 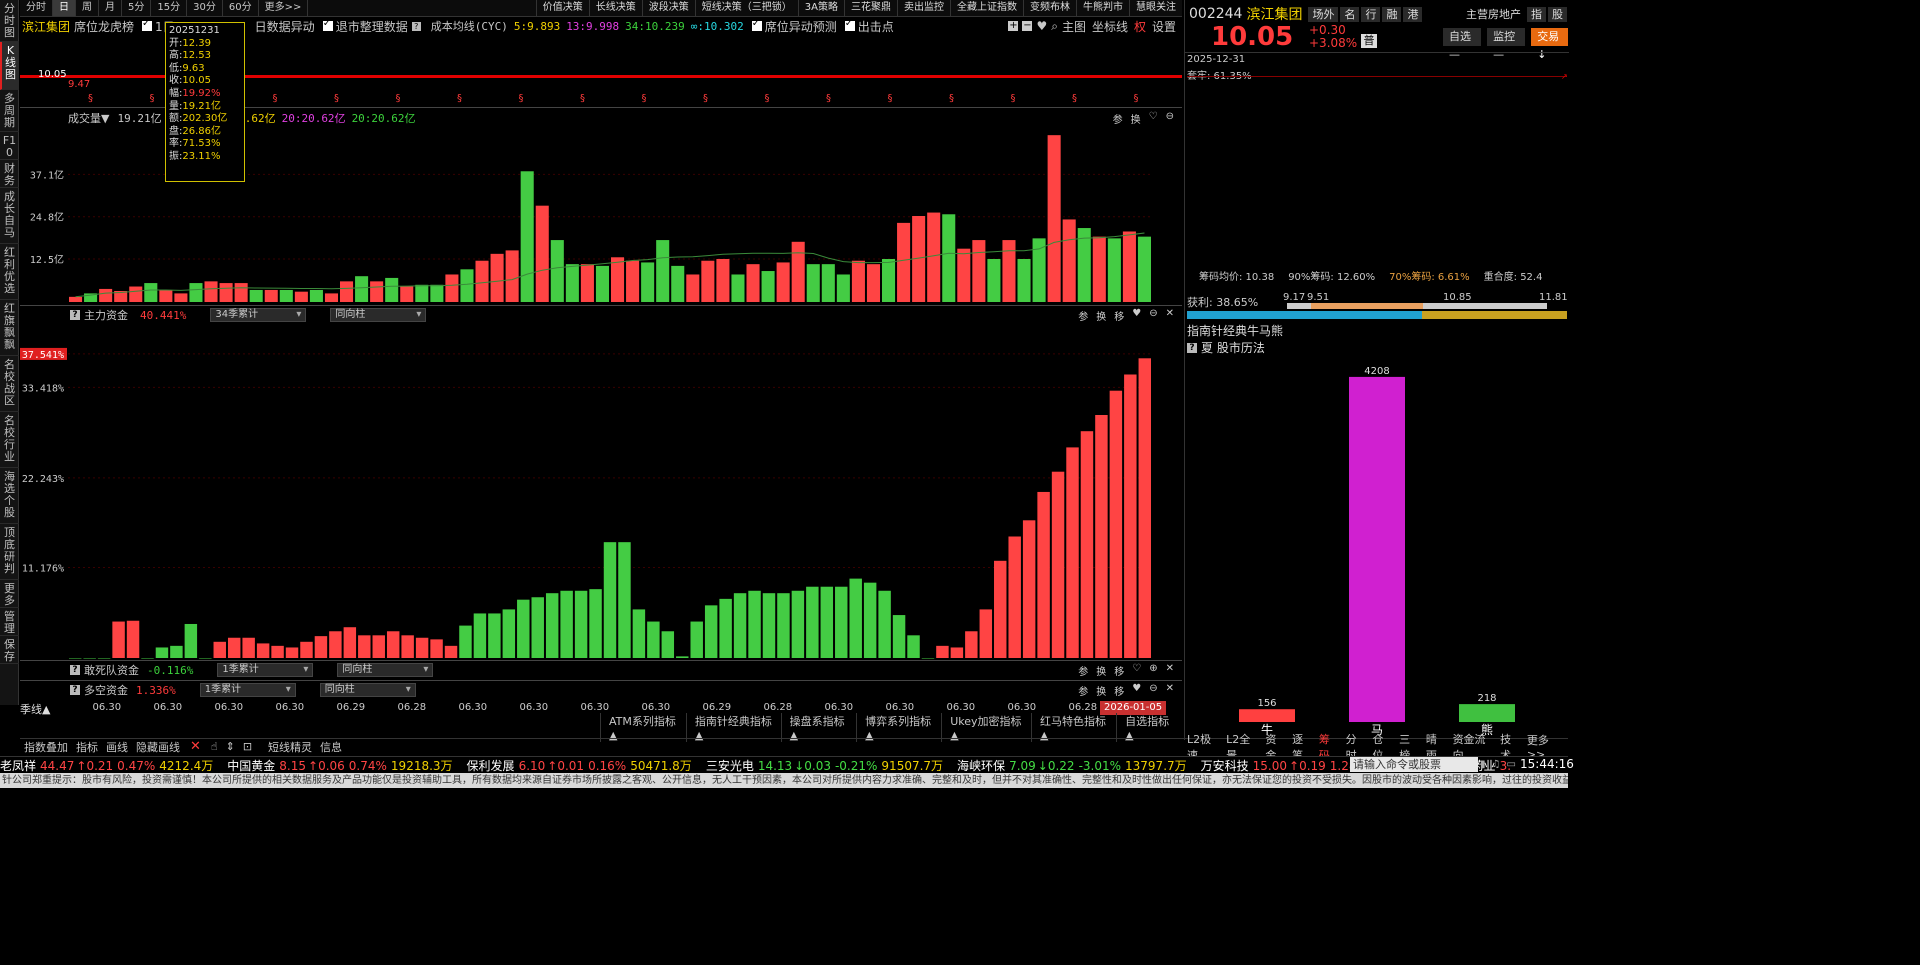 What do you see at coordinates (385, 670) in the screenshot?
I see `dare-style-select: 同向柱` at bounding box center [385, 670].